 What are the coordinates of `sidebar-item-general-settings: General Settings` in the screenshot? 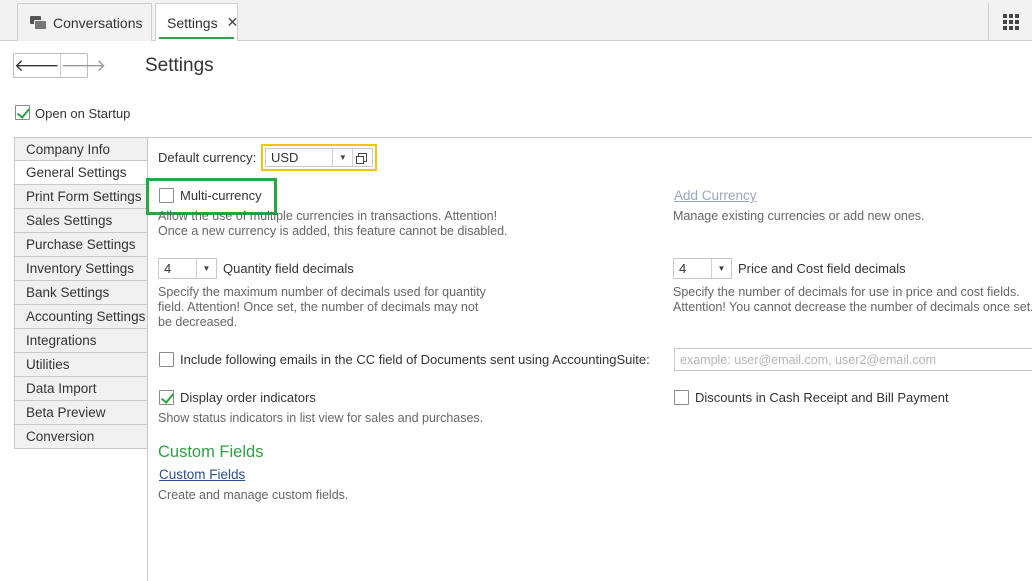 It's located at (81, 173).